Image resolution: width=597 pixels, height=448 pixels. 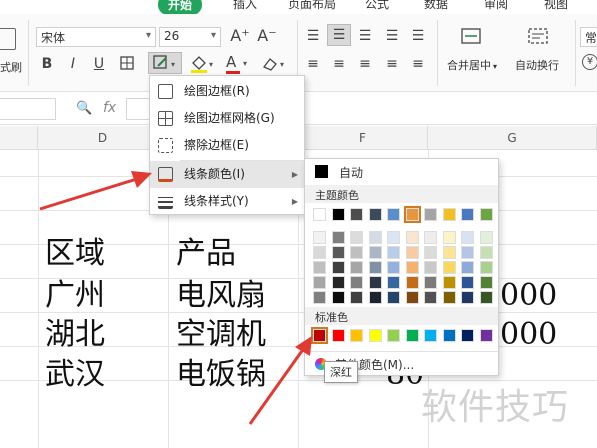 What do you see at coordinates (538, 39) in the screenshot?
I see `wrap-text-icon` at bounding box center [538, 39].